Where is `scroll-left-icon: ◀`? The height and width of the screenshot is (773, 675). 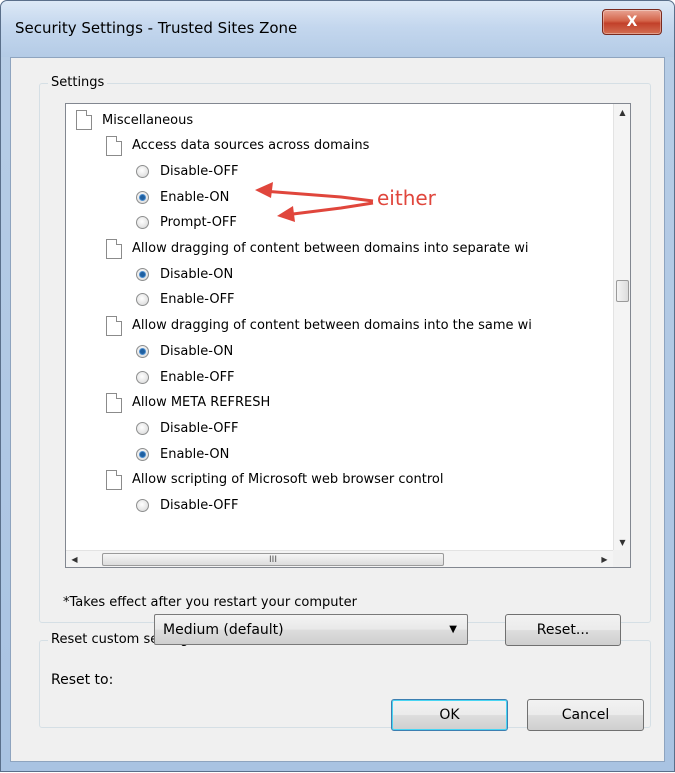
scroll-left-icon: ◀ is located at coordinates (74, 559).